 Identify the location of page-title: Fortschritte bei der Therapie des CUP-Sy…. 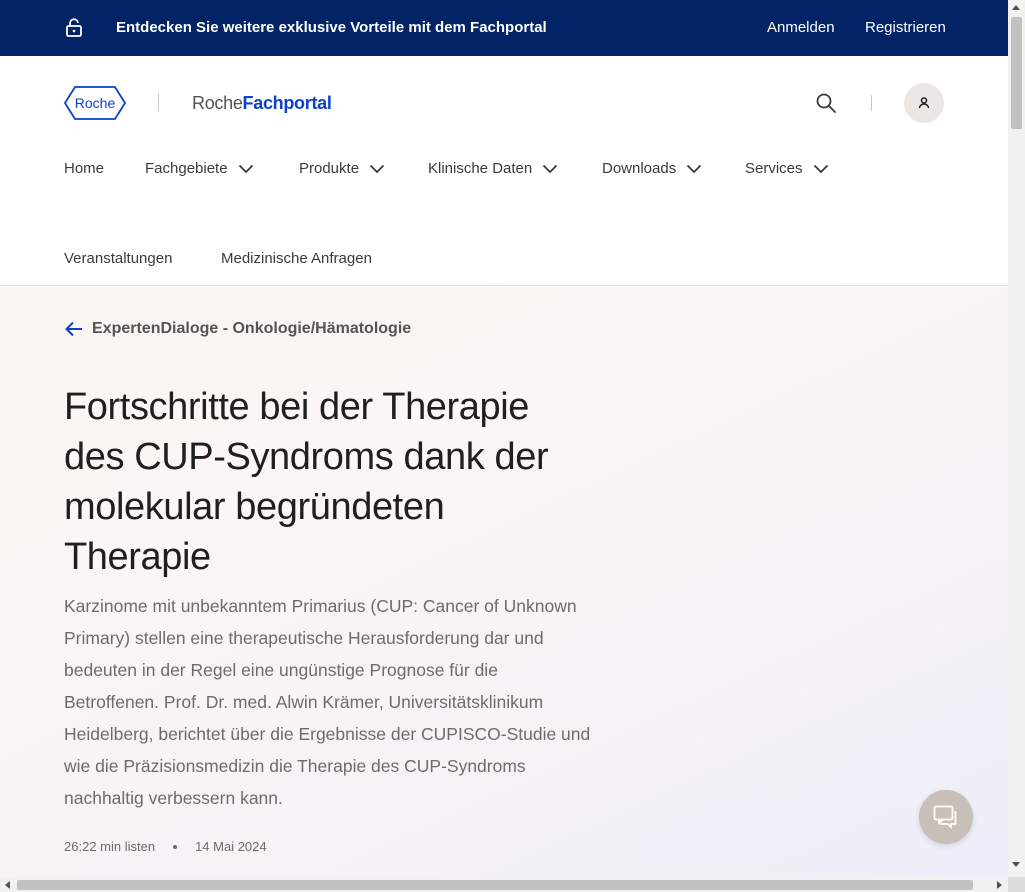
(306, 482).